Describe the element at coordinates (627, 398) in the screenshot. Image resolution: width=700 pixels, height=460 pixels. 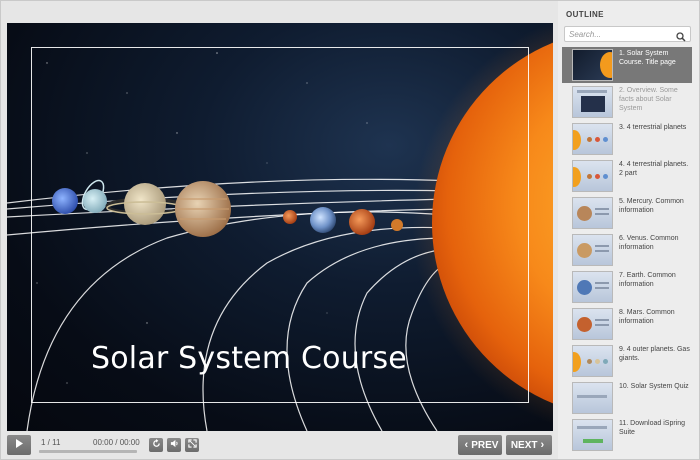
I see `outline-item: 10. Solar System Quiz` at that location.